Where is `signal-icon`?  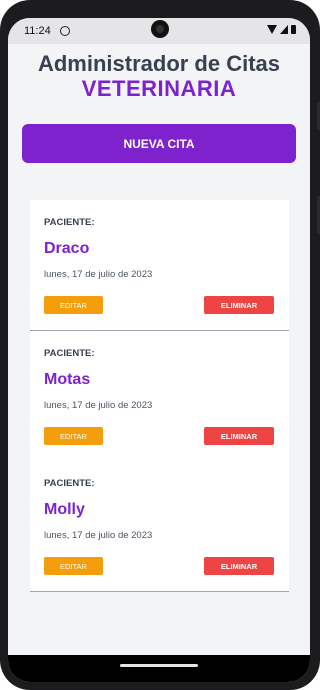 signal-icon is located at coordinates (284, 29).